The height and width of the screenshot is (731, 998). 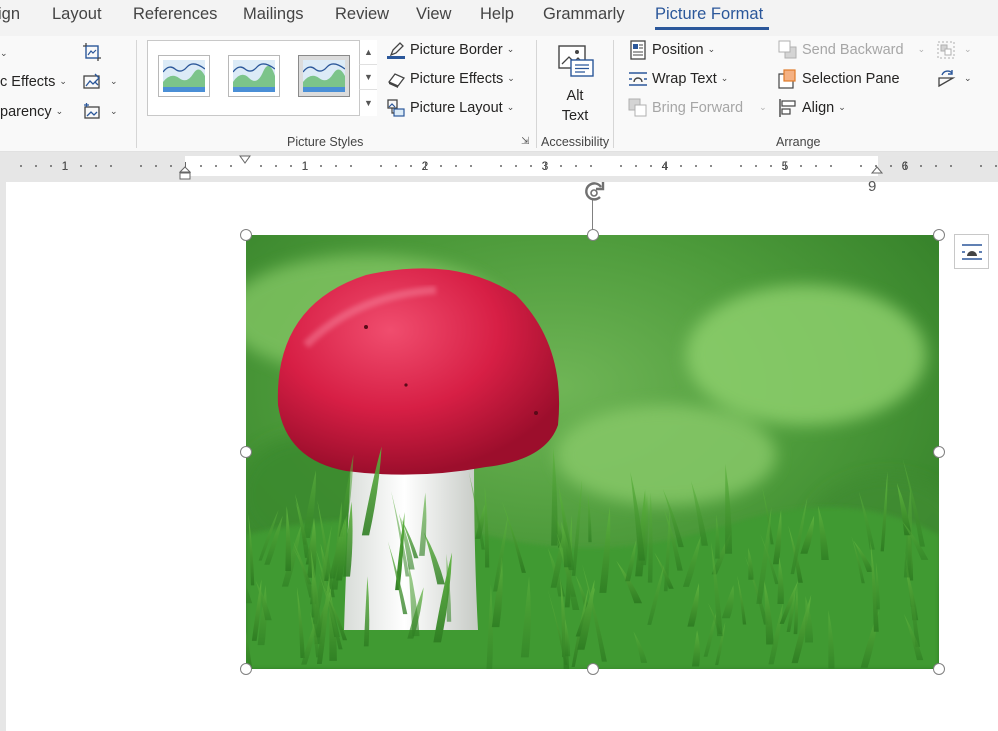 I want to click on transparency-button: parency ⌄, so click(x=31, y=112).